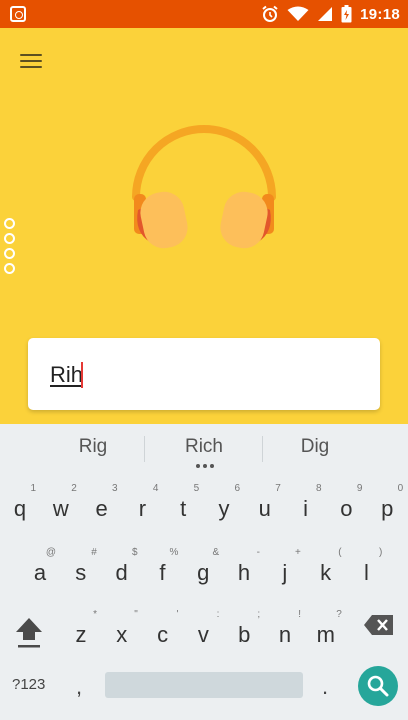 This screenshot has height=720, width=408. I want to click on key-label: w, so click(60, 508).